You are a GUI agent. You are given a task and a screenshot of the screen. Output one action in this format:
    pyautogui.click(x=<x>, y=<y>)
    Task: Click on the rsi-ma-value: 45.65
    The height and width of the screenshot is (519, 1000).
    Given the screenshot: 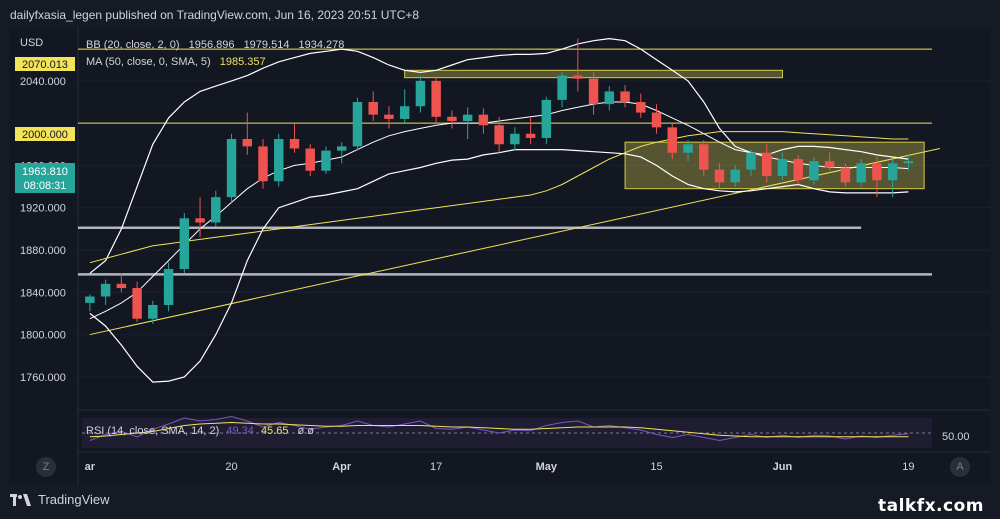 What is the action you would take?
    pyautogui.click(x=275, y=431)
    